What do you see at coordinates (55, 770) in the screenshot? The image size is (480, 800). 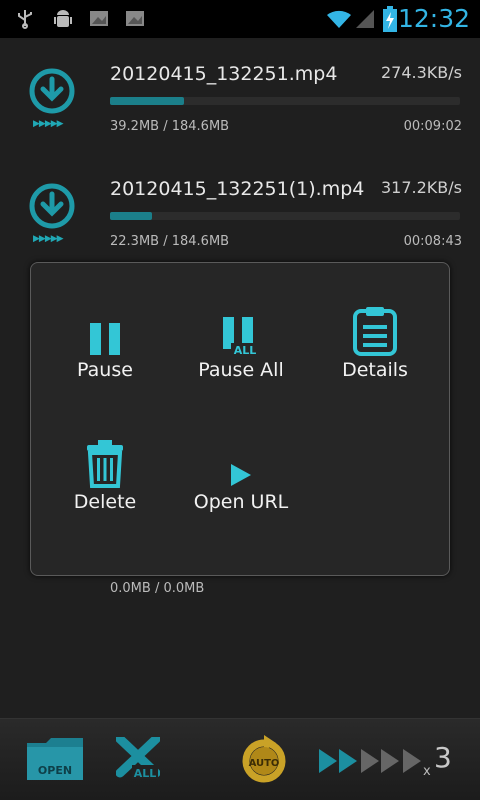 I see `open-label: OPEN` at bounding box center [55, 770].